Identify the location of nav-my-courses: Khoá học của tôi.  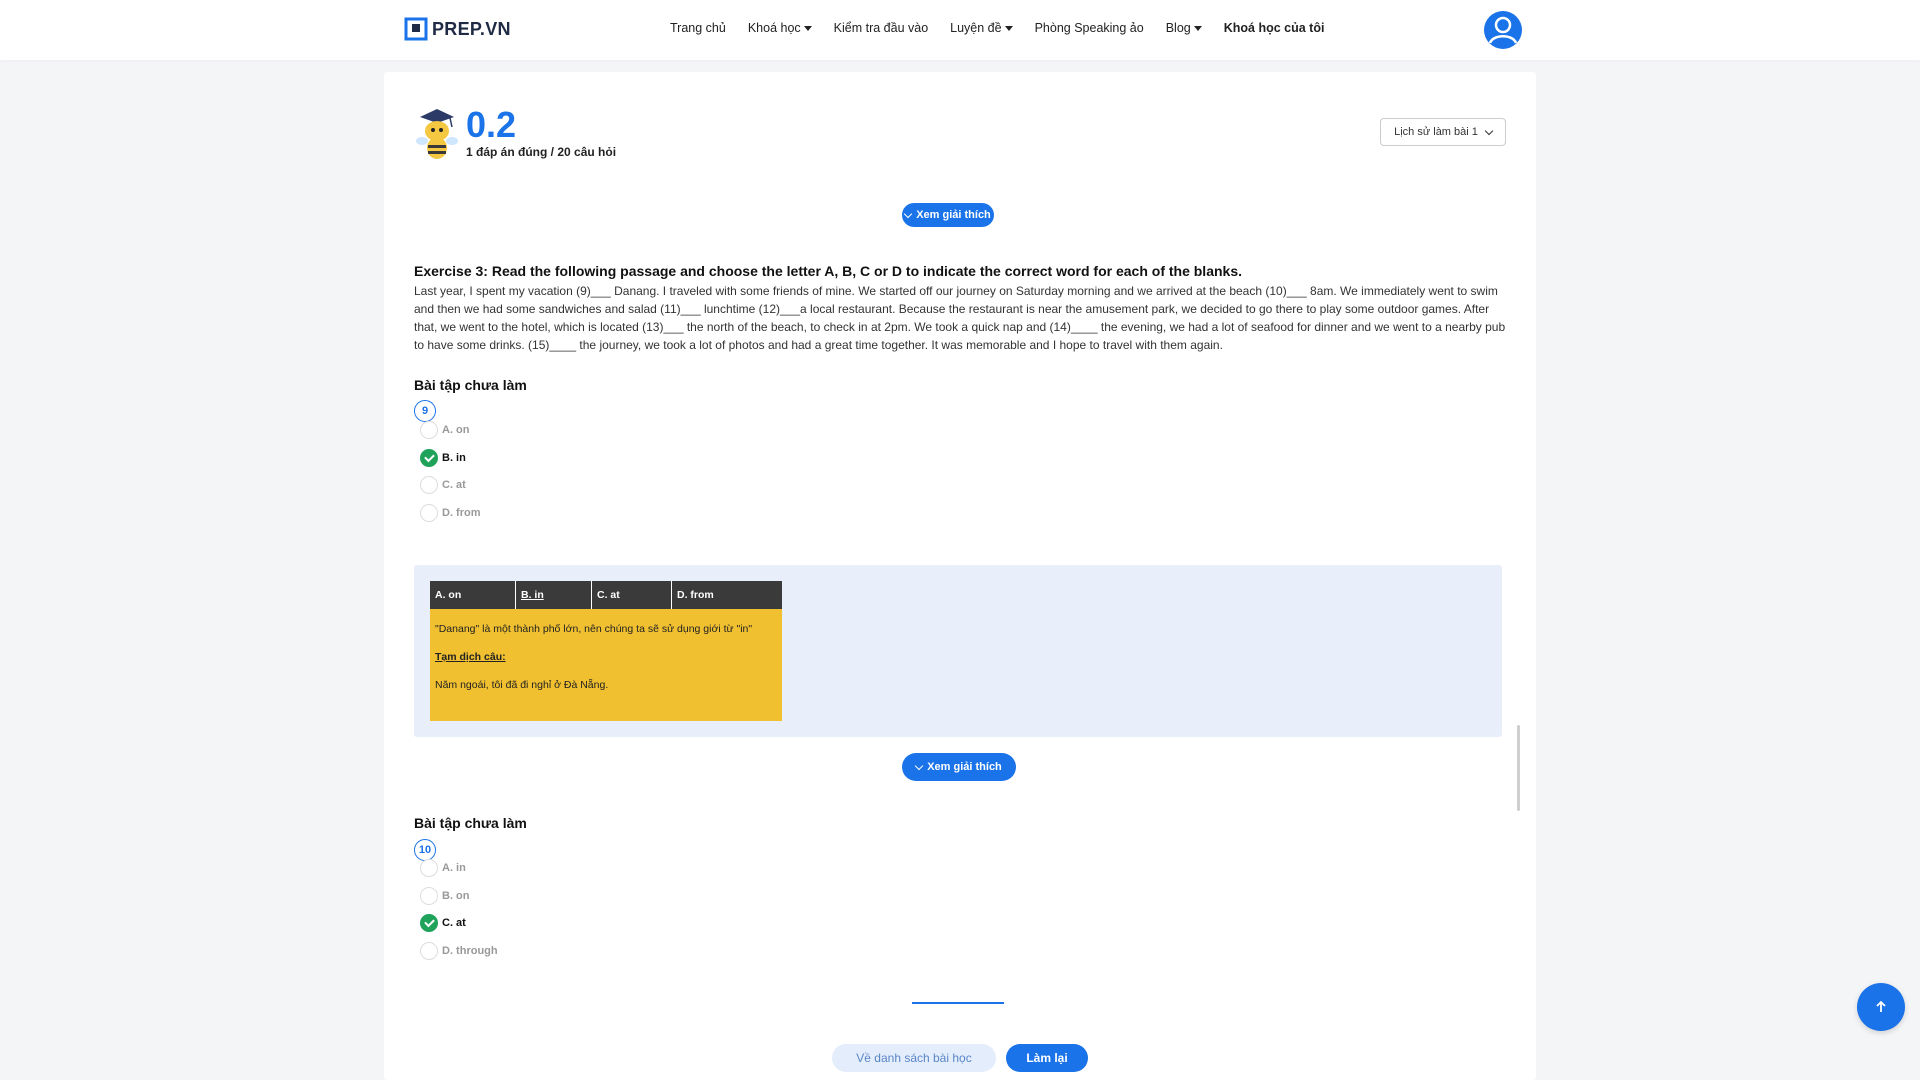
(1274, 28).